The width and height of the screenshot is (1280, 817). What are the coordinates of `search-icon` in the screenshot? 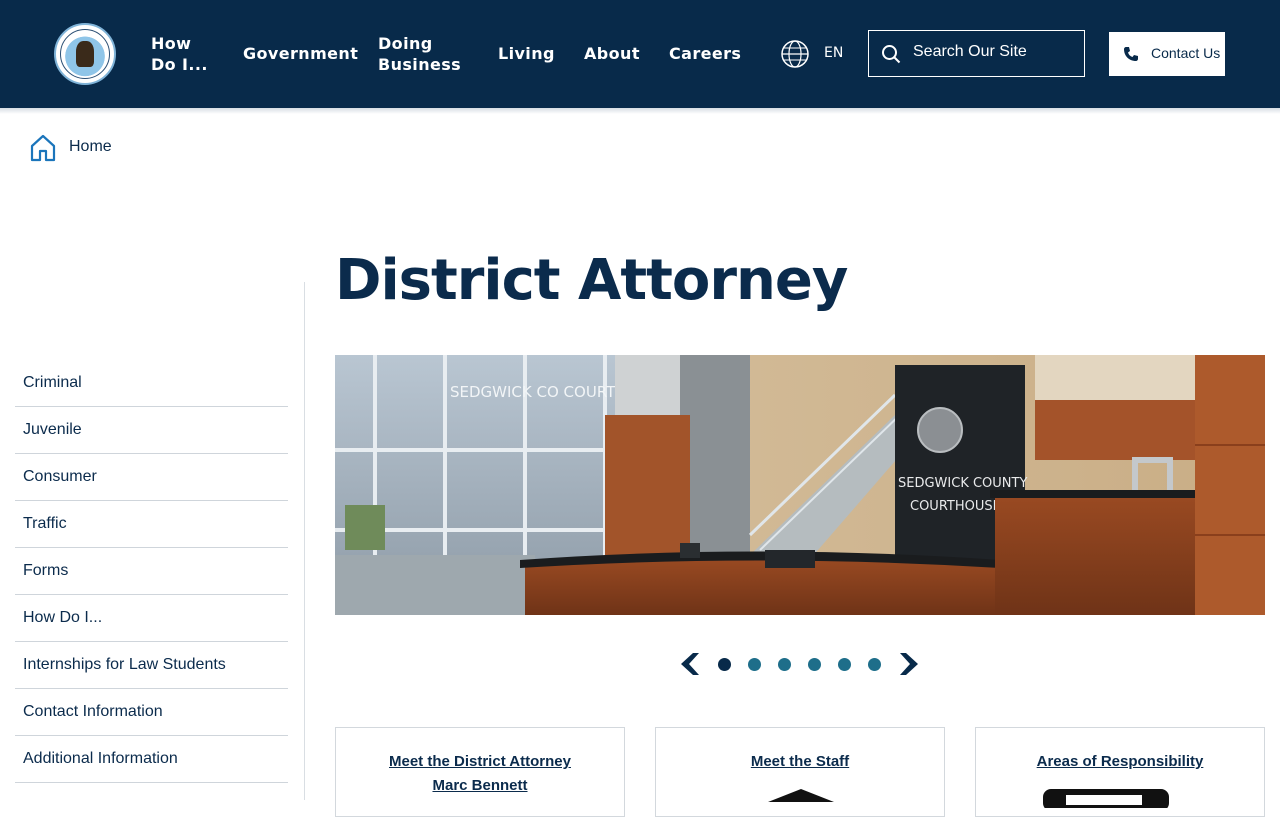 It's located at (891, 54).